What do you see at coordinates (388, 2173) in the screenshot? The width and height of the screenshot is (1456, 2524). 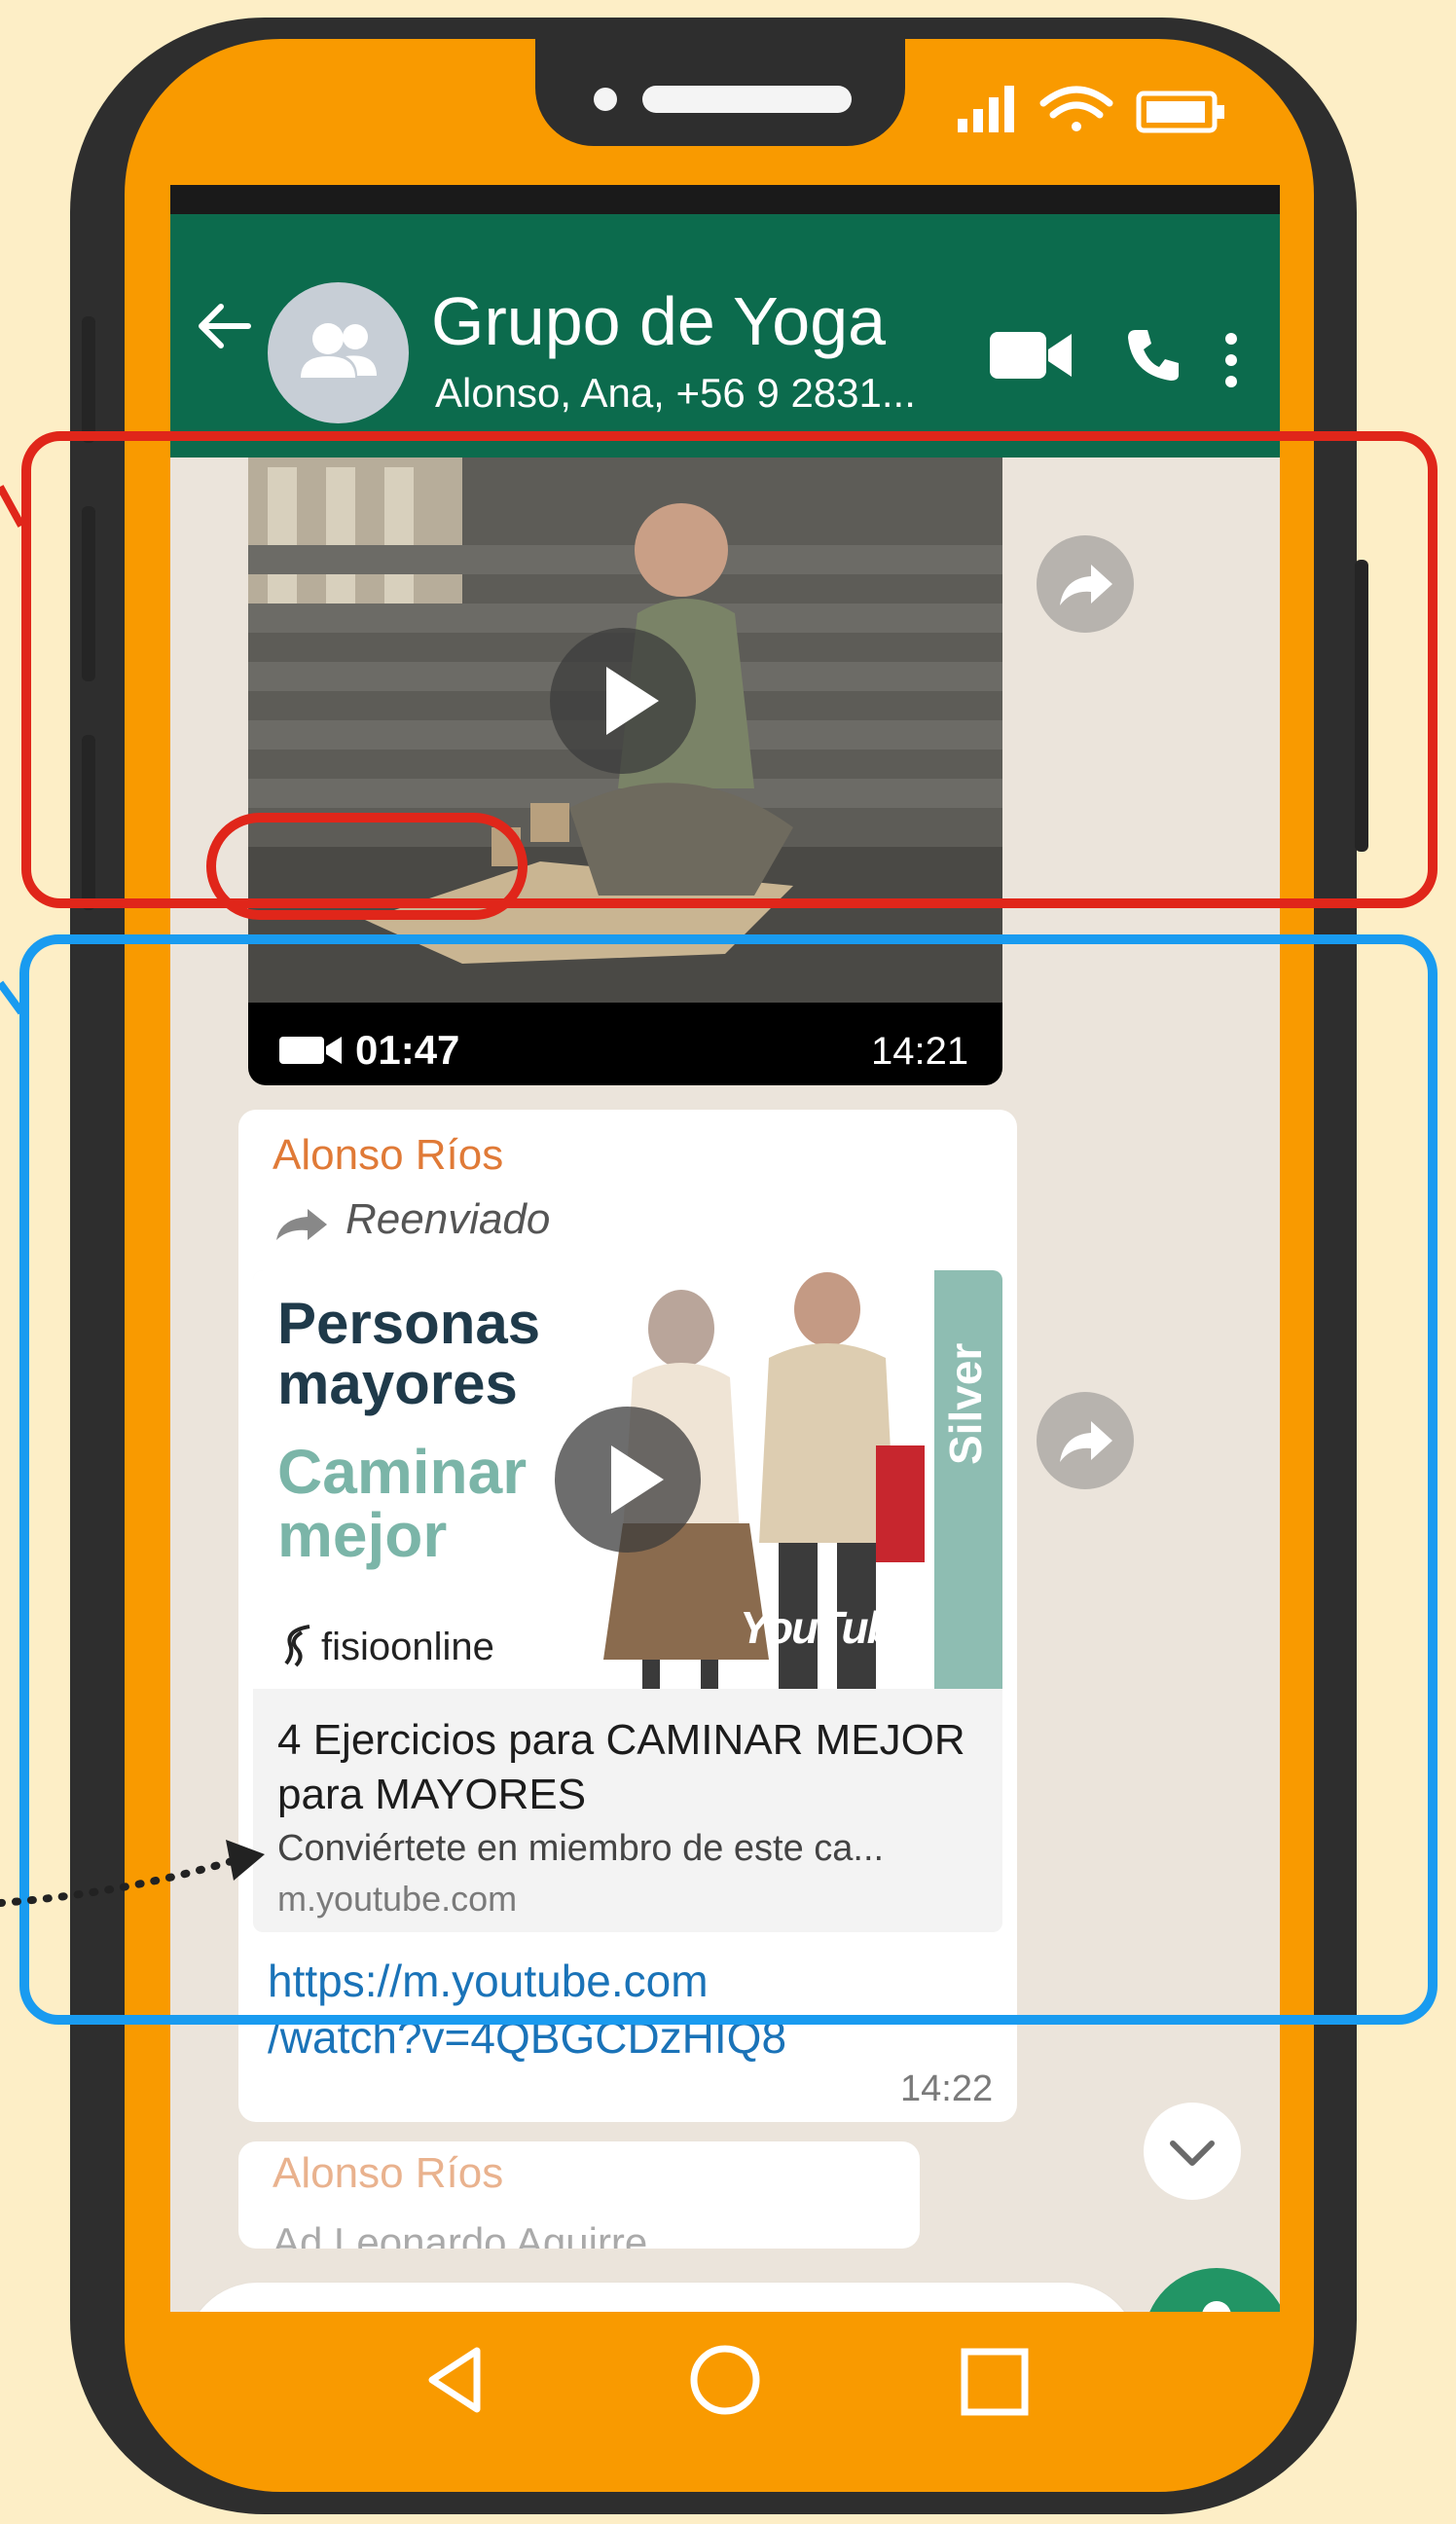 I see `sender-name: Alonso Ríos` at bounding box center [388, 2173].